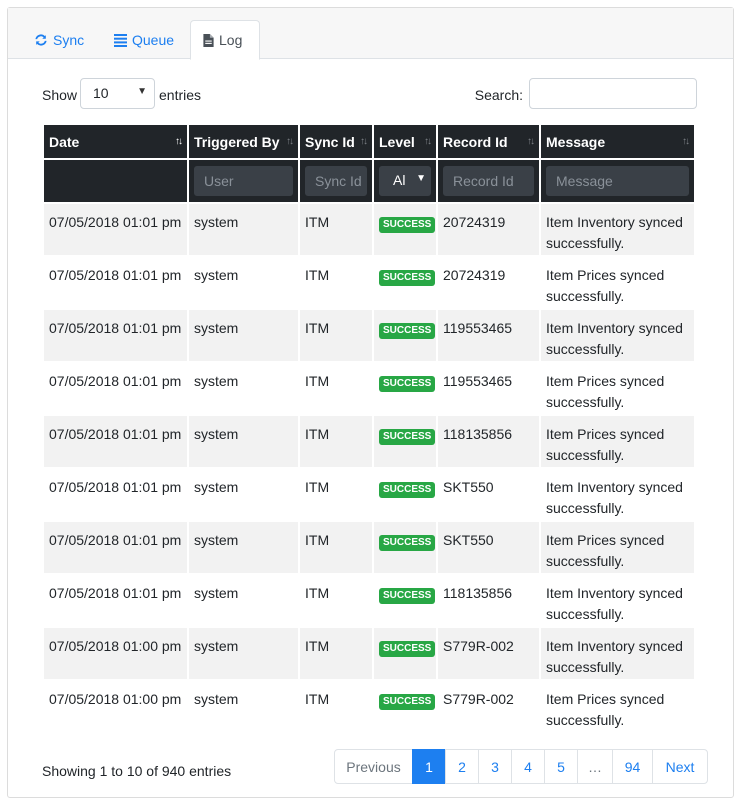 The height and width of the screenshot is (803, 738). Describe the element at coordinates (237, 141) in the screenshot. I see `column-label: Triggered By` at that location.